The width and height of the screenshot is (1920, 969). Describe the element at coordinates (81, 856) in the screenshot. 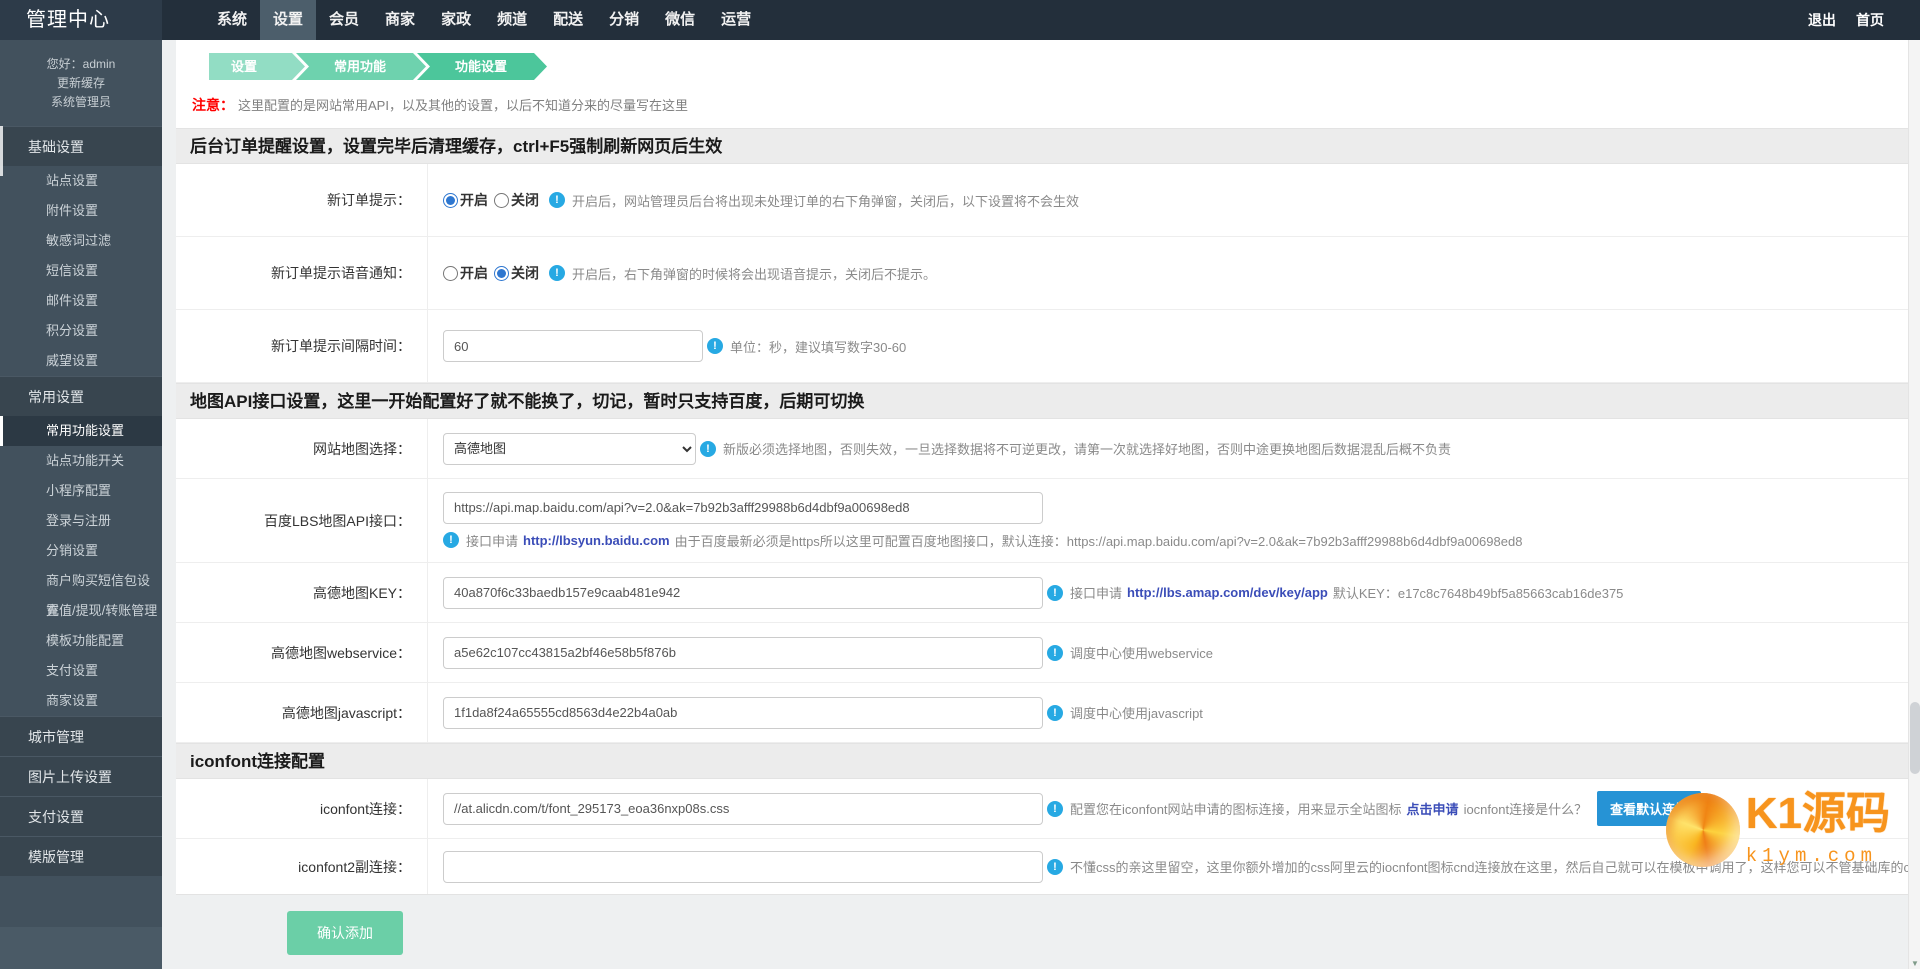

I see `sidebar-section-template-management: 模版管理` at that location.